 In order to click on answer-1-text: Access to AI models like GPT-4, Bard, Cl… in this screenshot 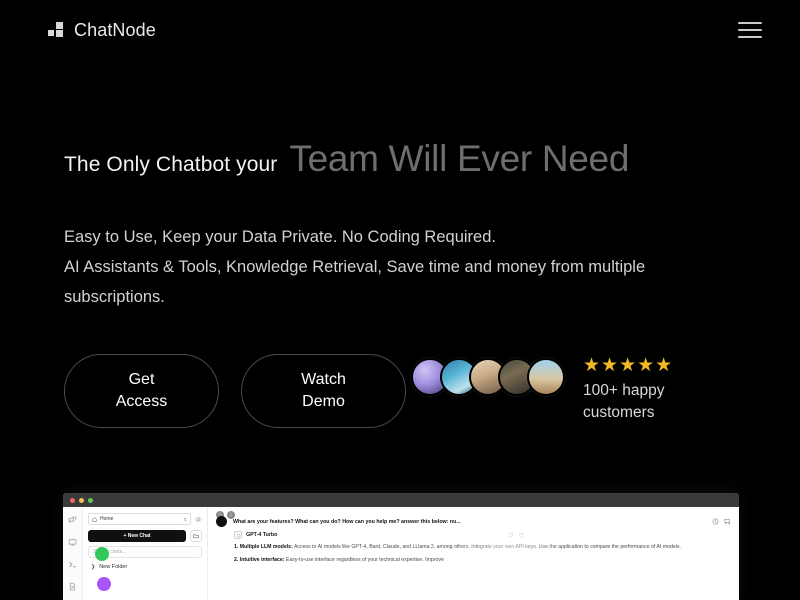, I will do `click(486, 547)`.